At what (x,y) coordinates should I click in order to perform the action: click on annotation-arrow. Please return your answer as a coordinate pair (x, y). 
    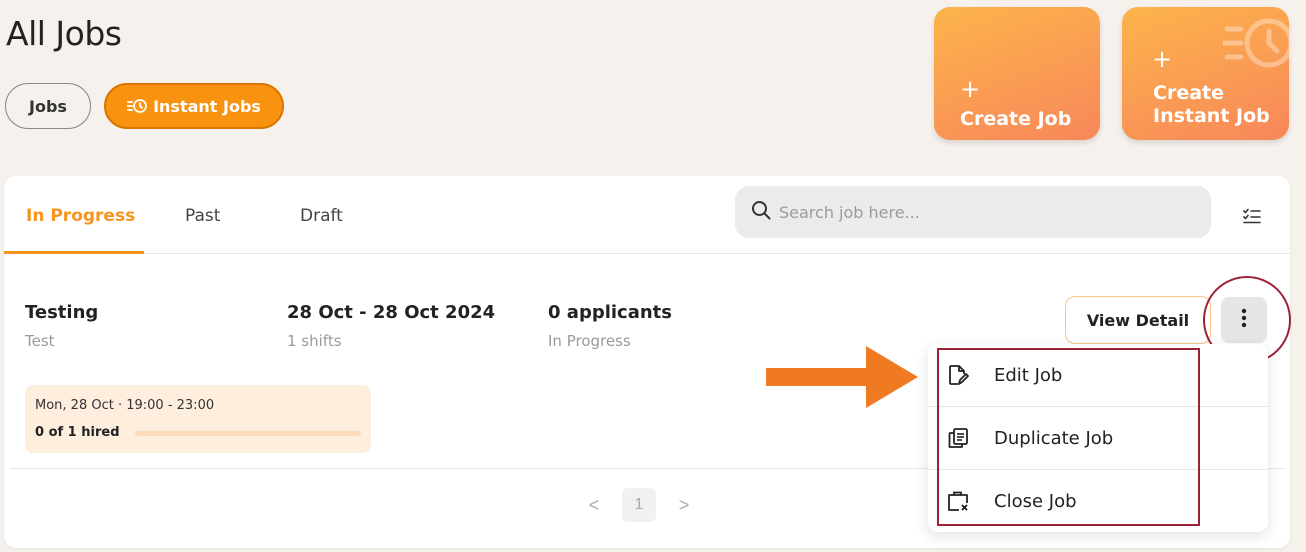
    Looking at the image, I should click on (842, 379).